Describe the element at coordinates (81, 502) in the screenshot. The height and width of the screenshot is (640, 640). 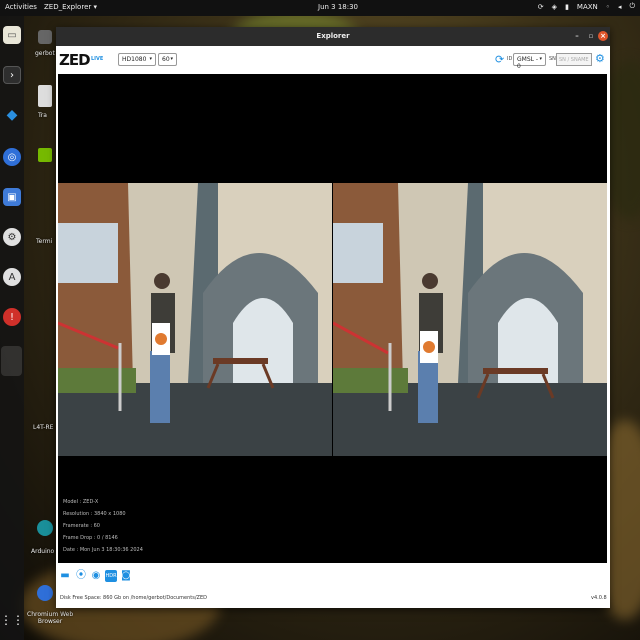
I see `camera-model-info: Model : ZED-X` at that location.